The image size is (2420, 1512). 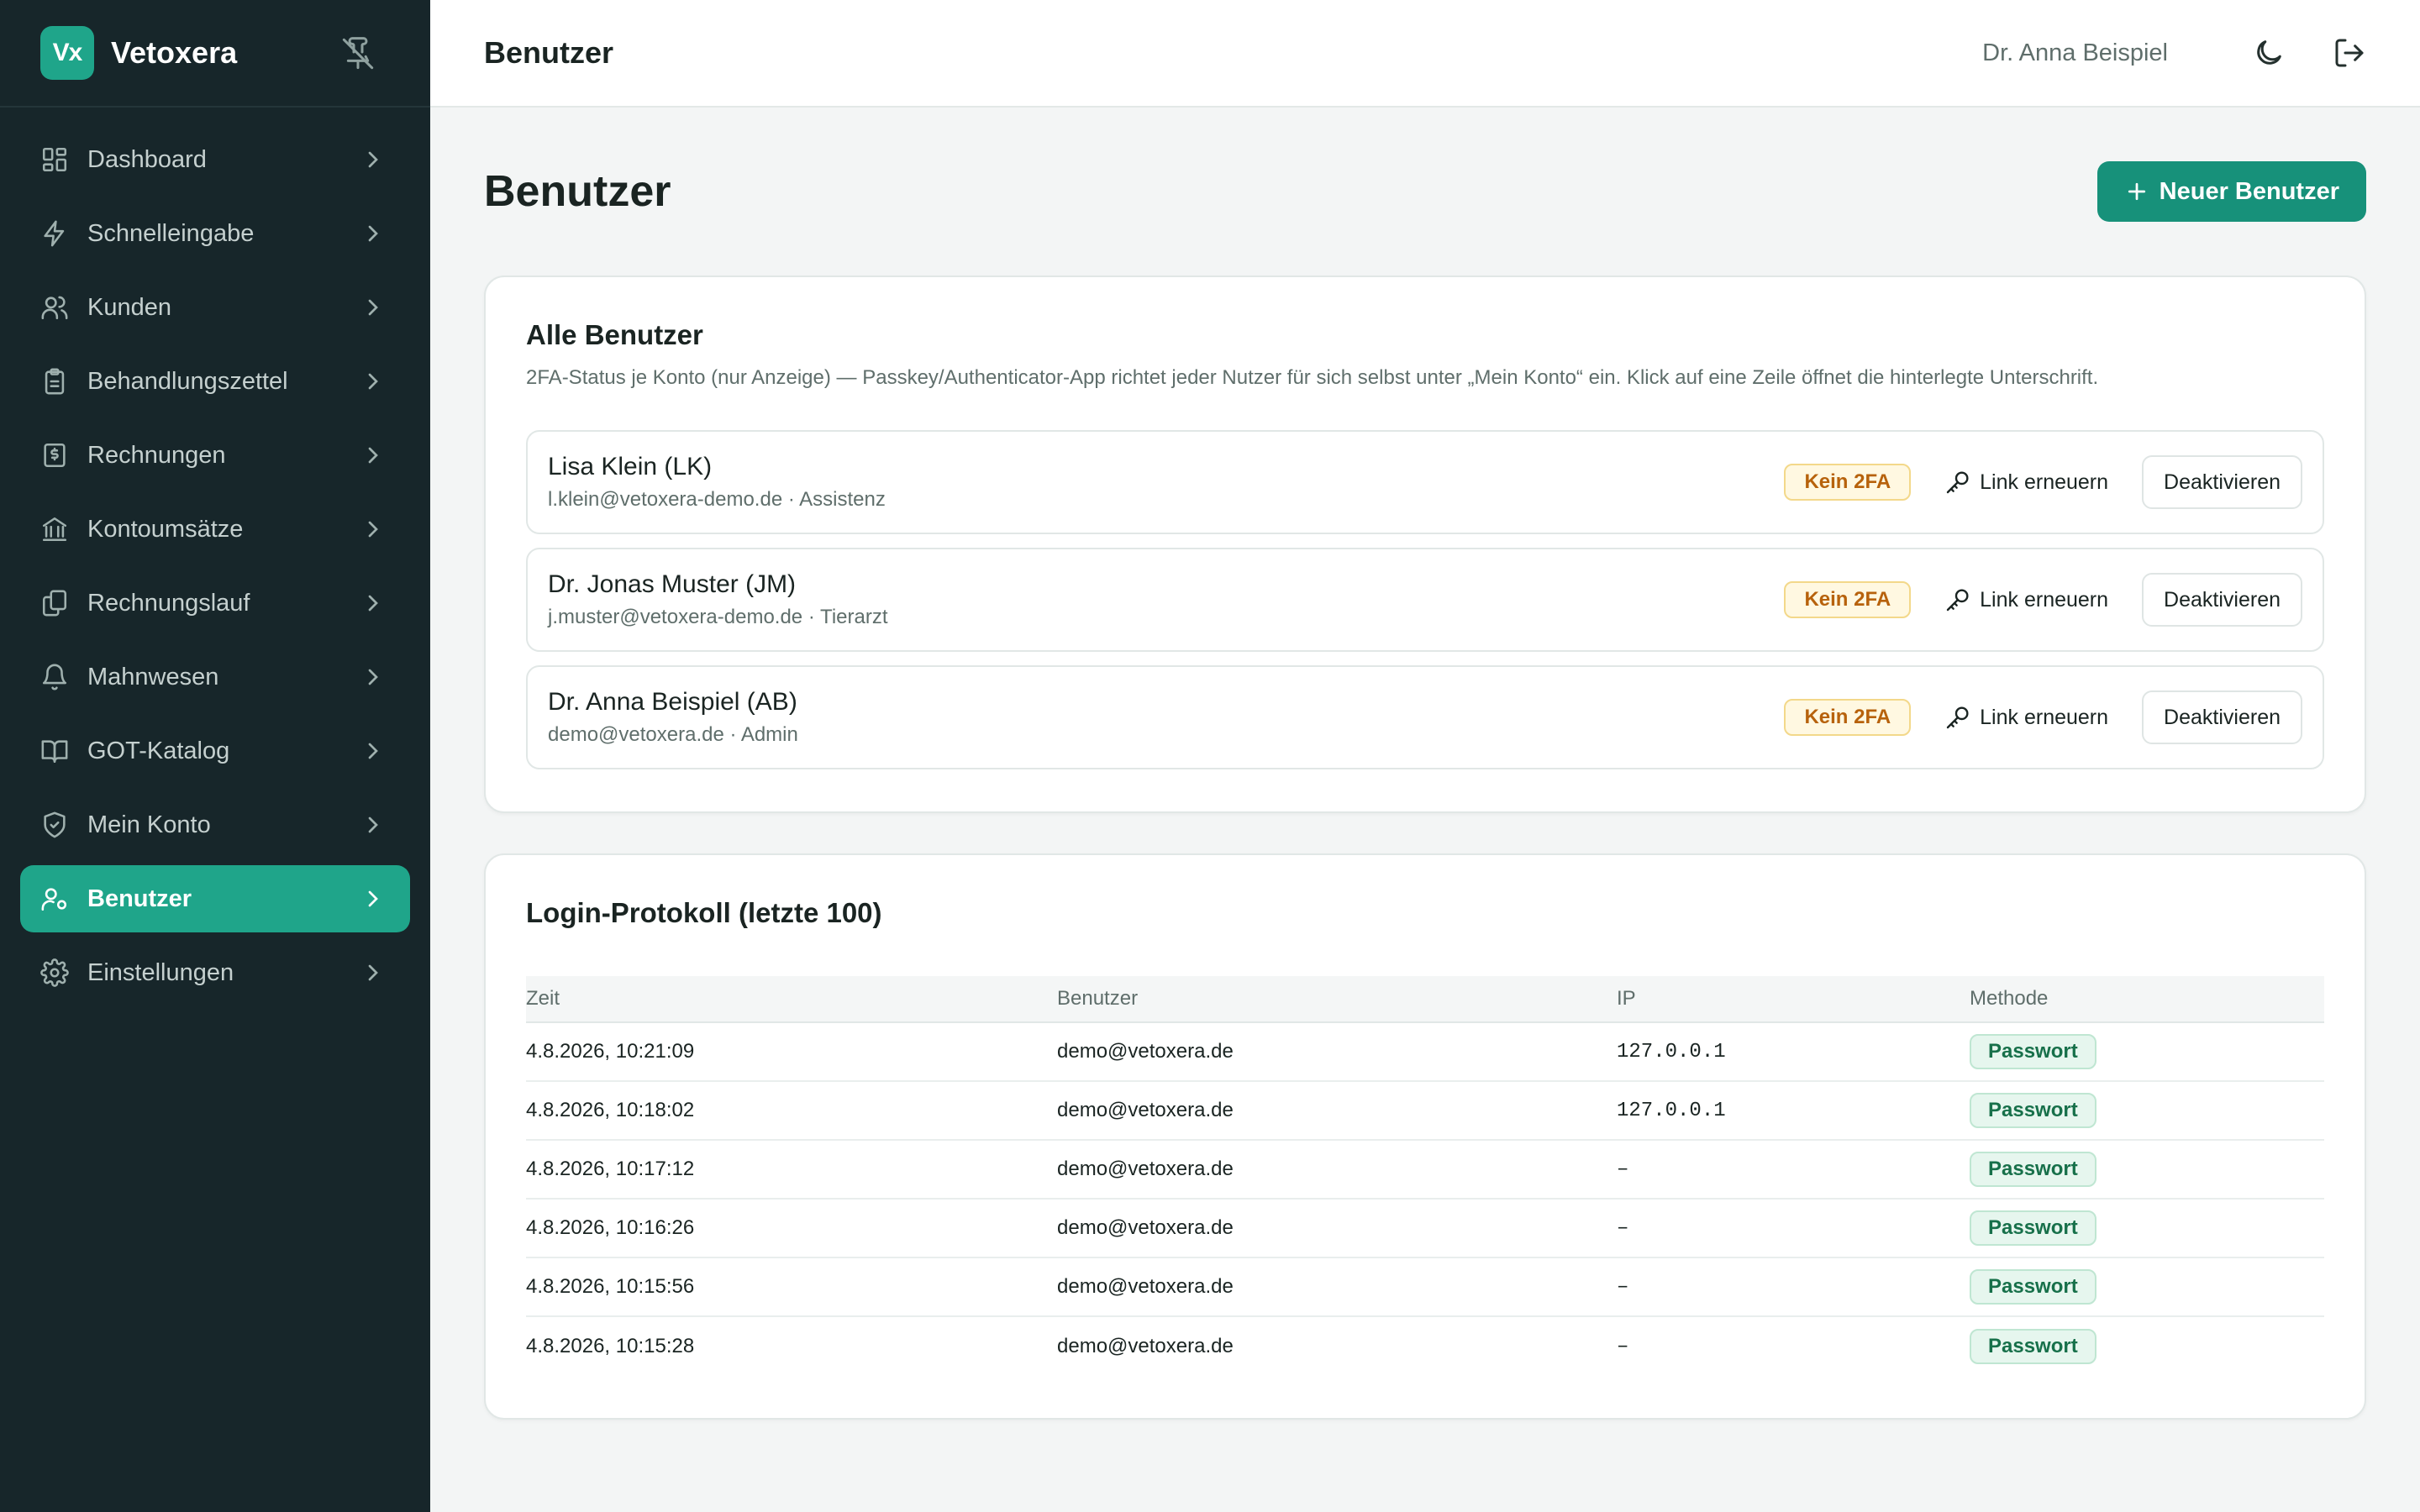 What do you see at coordinates (54, 899) in the screenshot?
I see `user-cog-icon` at bounding box center [54, 899].